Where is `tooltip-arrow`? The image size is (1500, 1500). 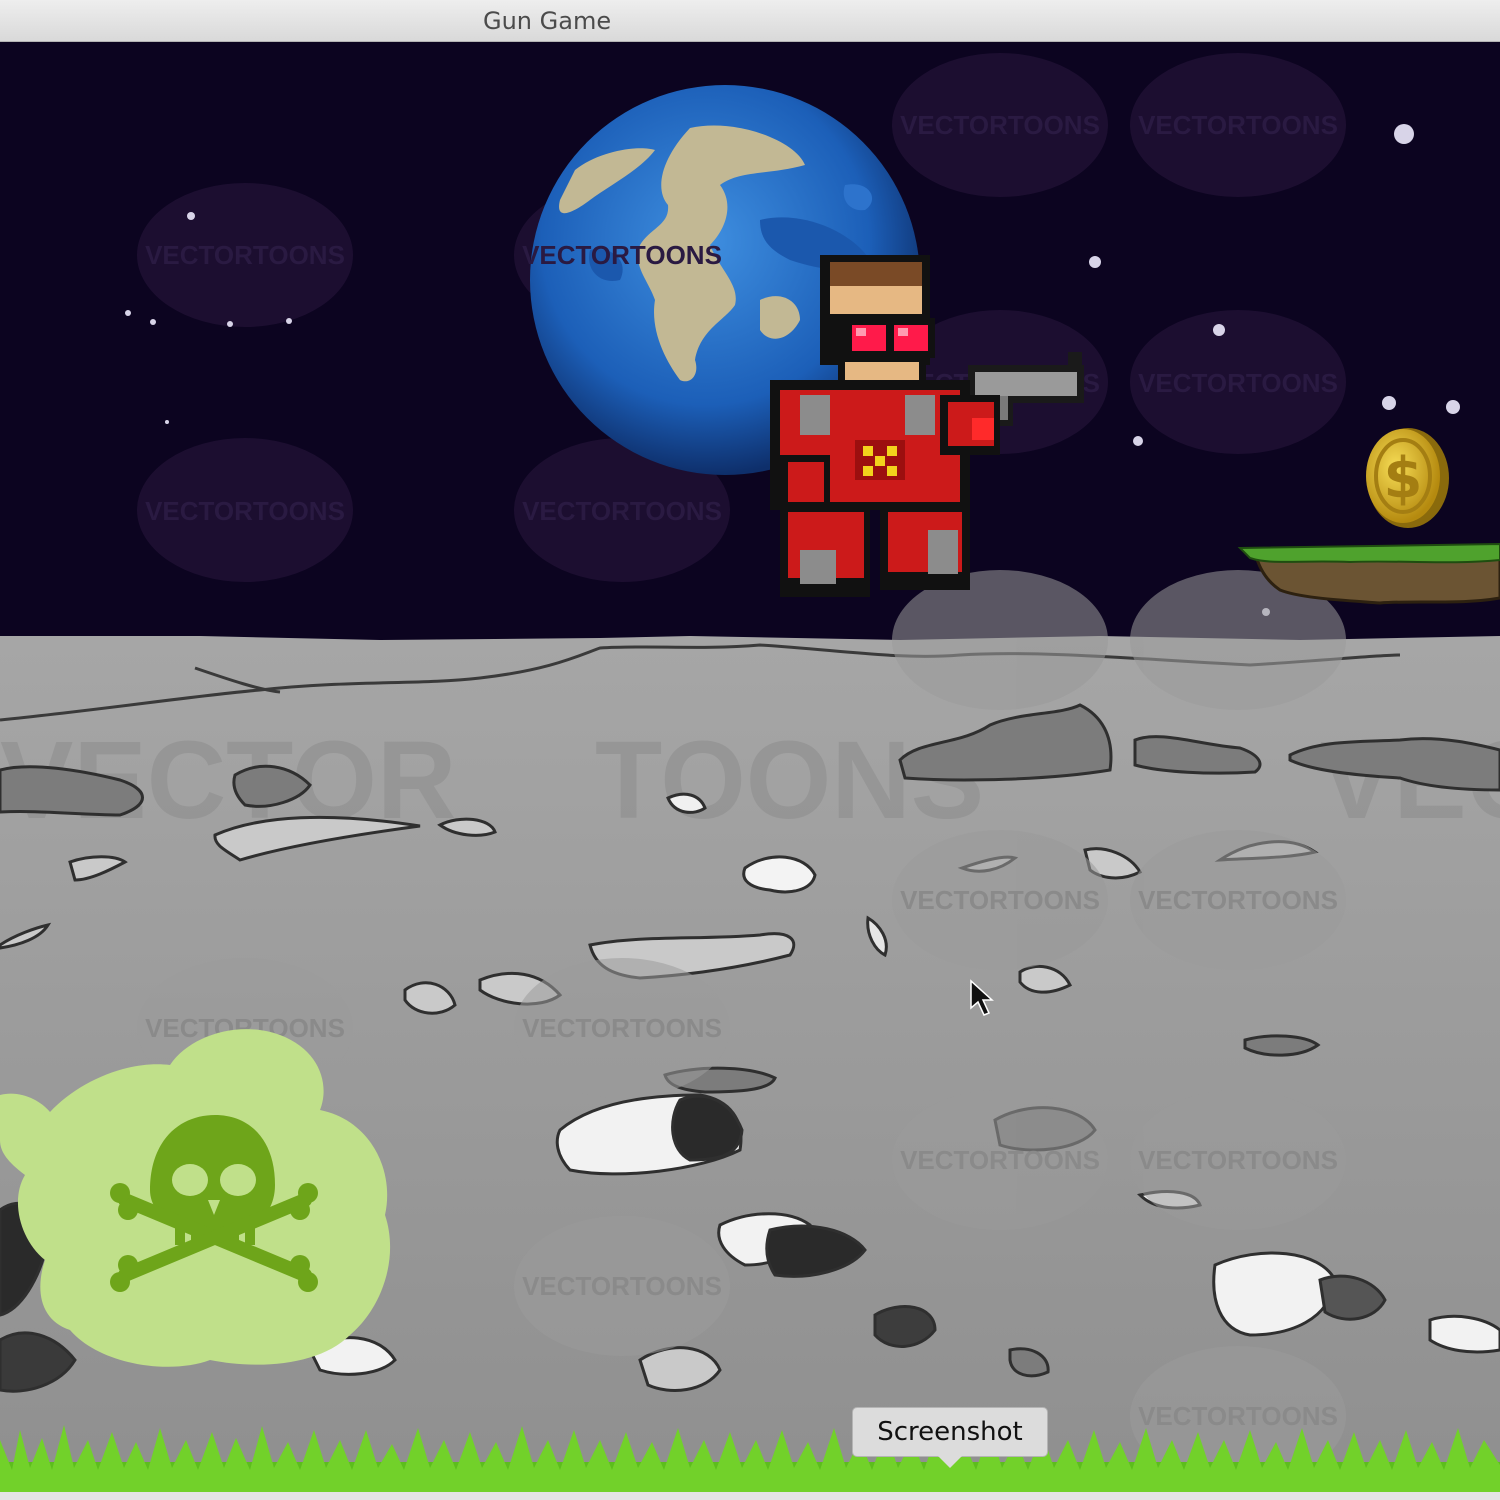
tooltip-arrow is located at coordinates (950, 1462).